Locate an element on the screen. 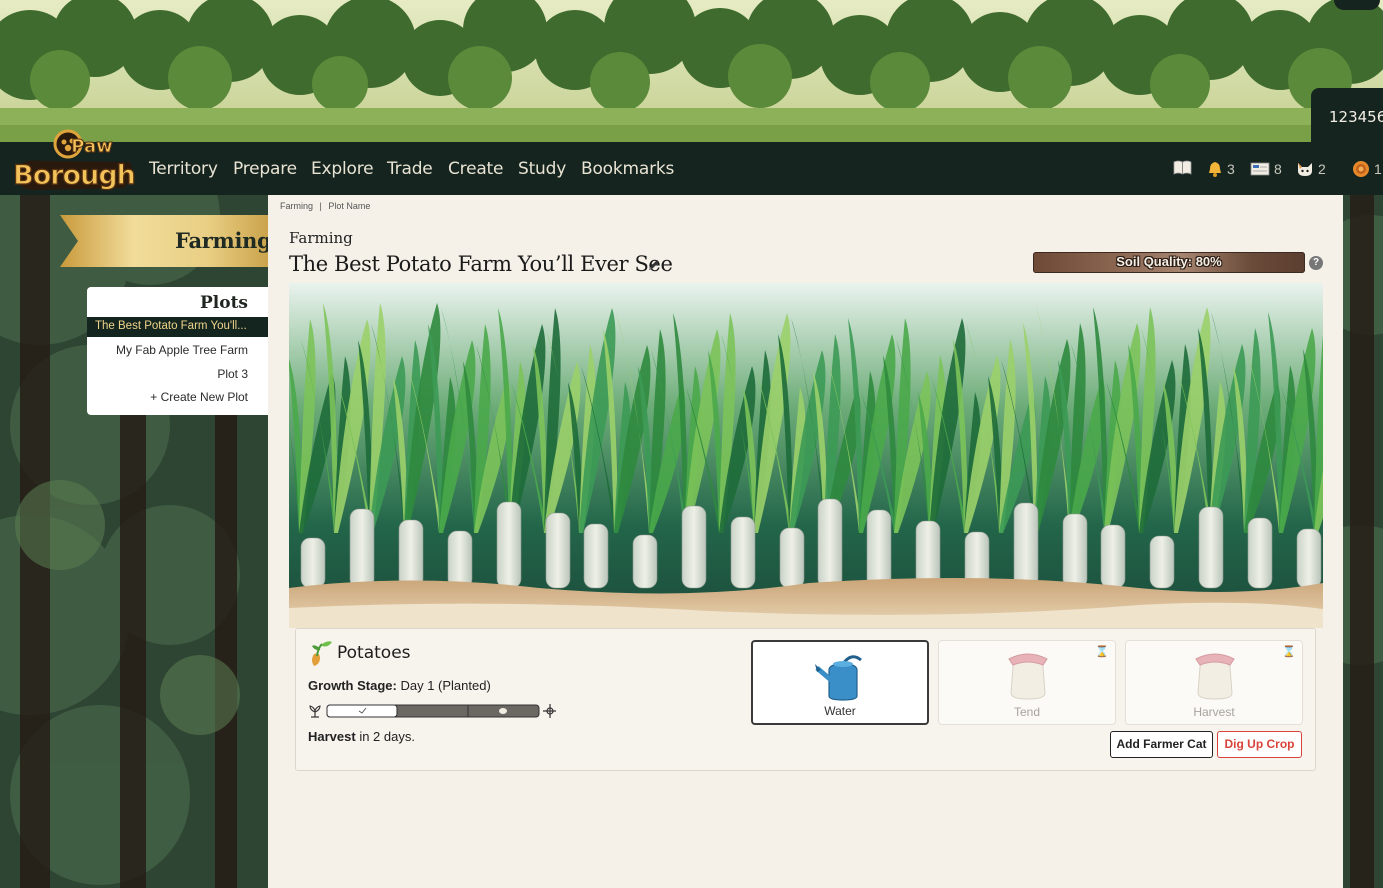 The height and width of the screenshot is (888, 1383). logo-line2: Borough is located at coordinates (74, 175).